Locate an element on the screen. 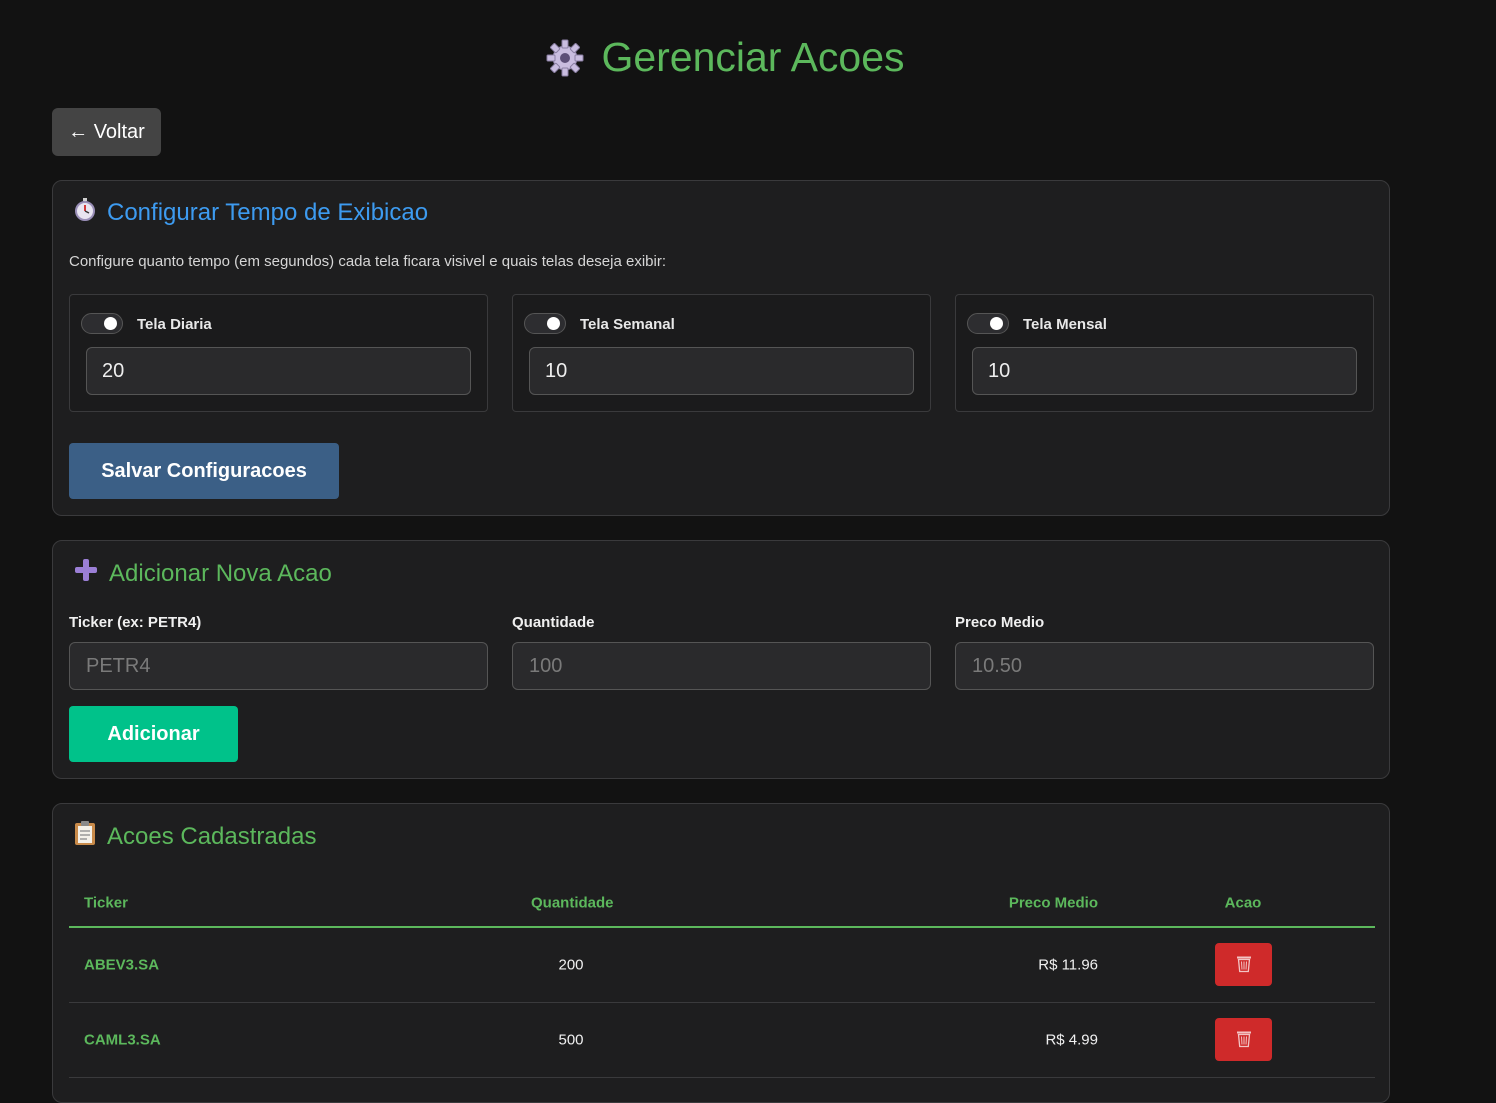  add-title-text: Adicionar Nova Acao is located at coordinates (220, 573).